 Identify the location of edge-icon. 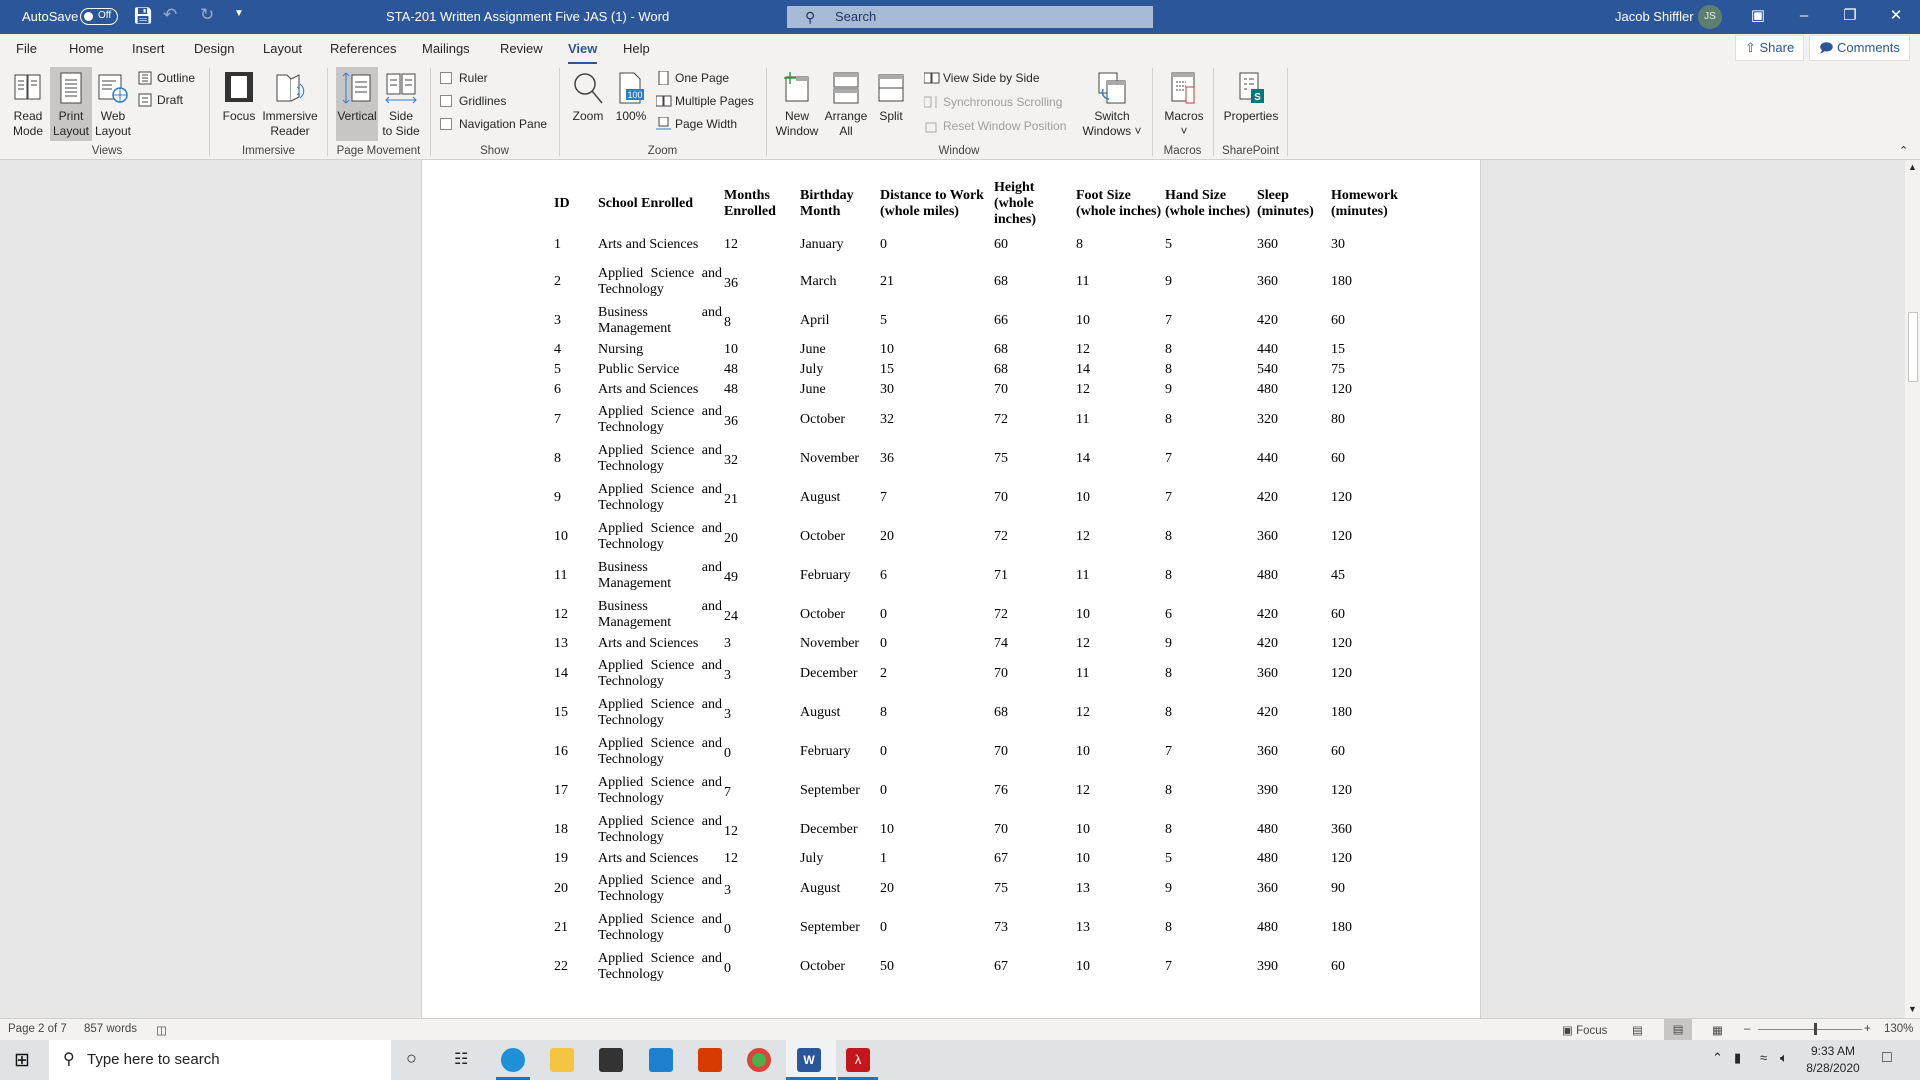
(513, 1060).